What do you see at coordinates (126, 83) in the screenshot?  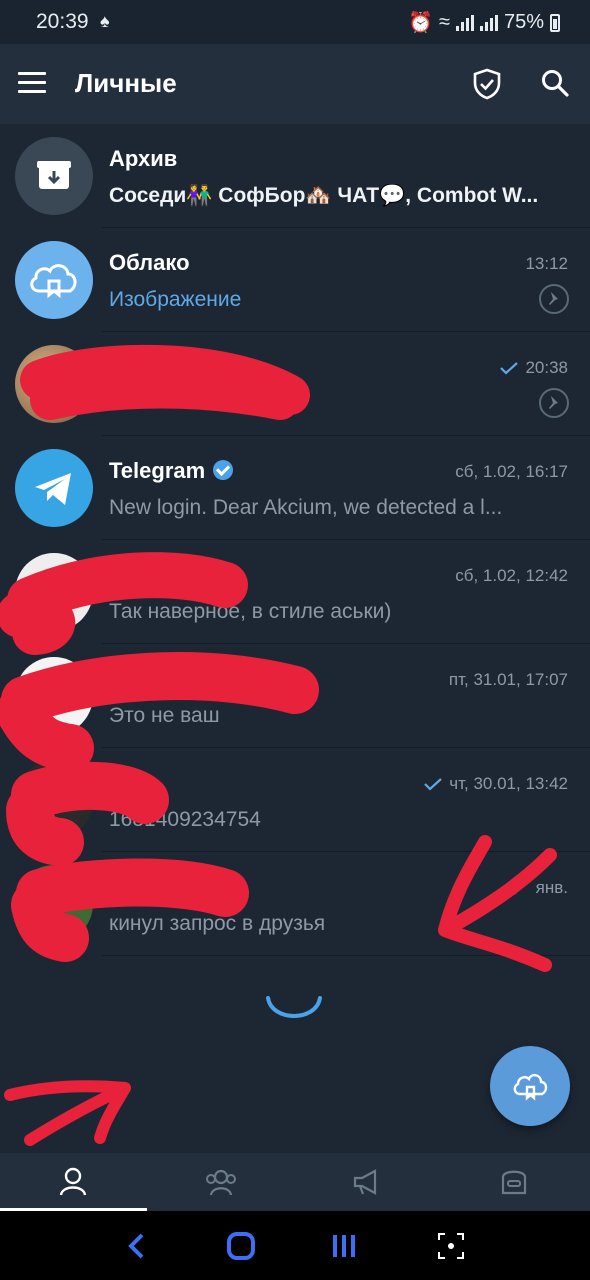 I see `page-title: Личные` at bounding box center [126, 83].